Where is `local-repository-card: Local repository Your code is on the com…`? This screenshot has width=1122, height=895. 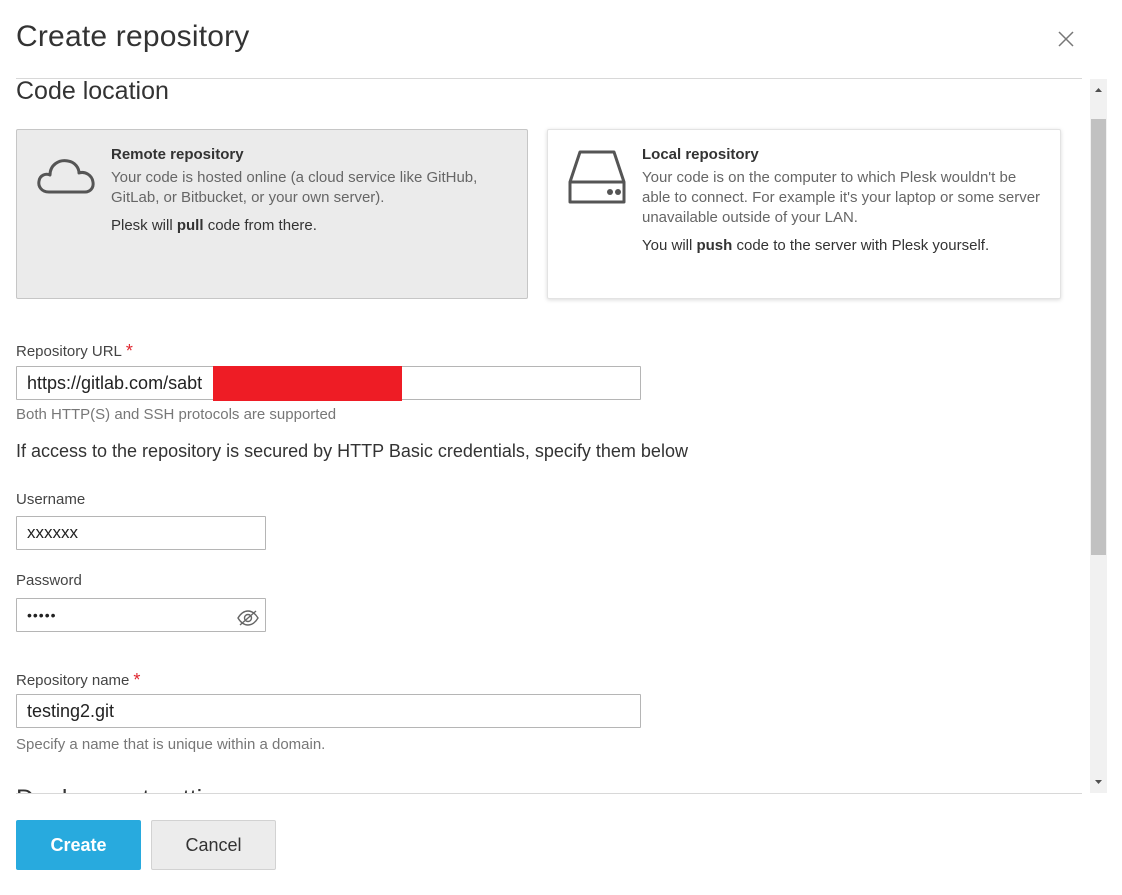 local-repository-card: Local repository Your code is on the com… is located at coordinates (804, 214).